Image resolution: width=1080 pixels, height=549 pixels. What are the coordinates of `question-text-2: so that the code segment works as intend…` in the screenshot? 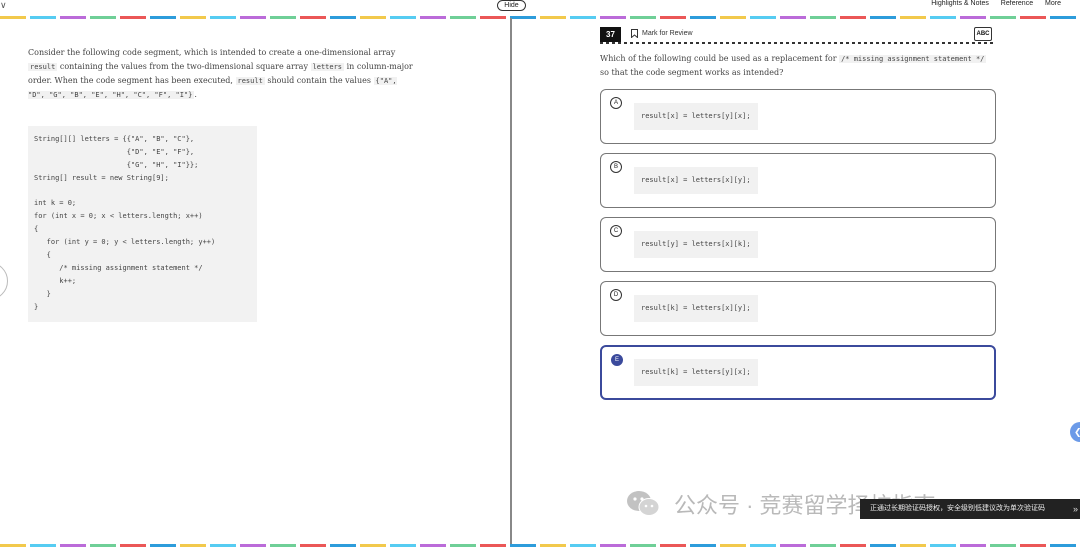 It's located at (692, 72).